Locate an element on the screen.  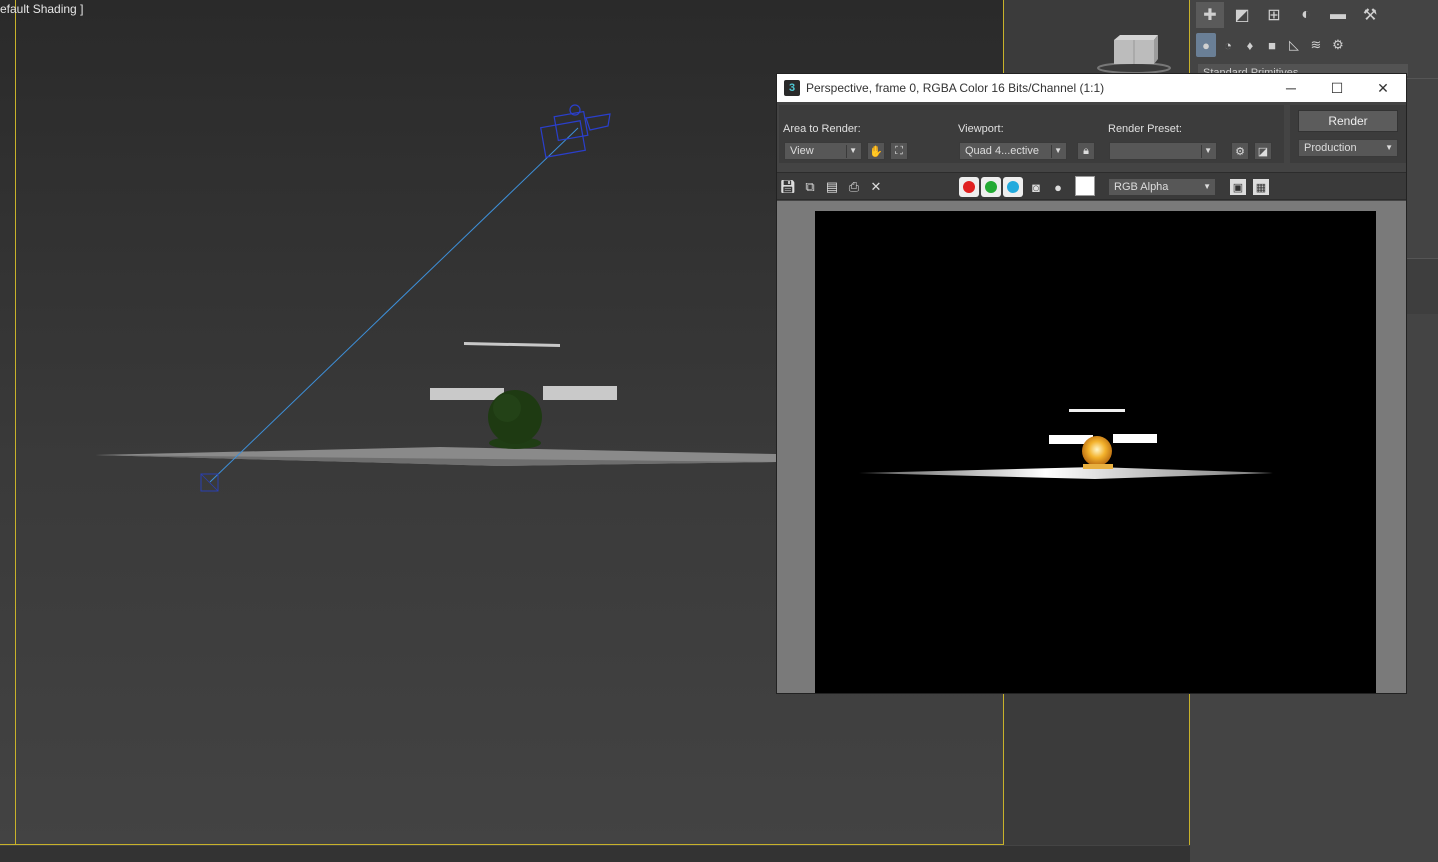
systems-icon: ⚙ is located at coordinates (1338, 45).